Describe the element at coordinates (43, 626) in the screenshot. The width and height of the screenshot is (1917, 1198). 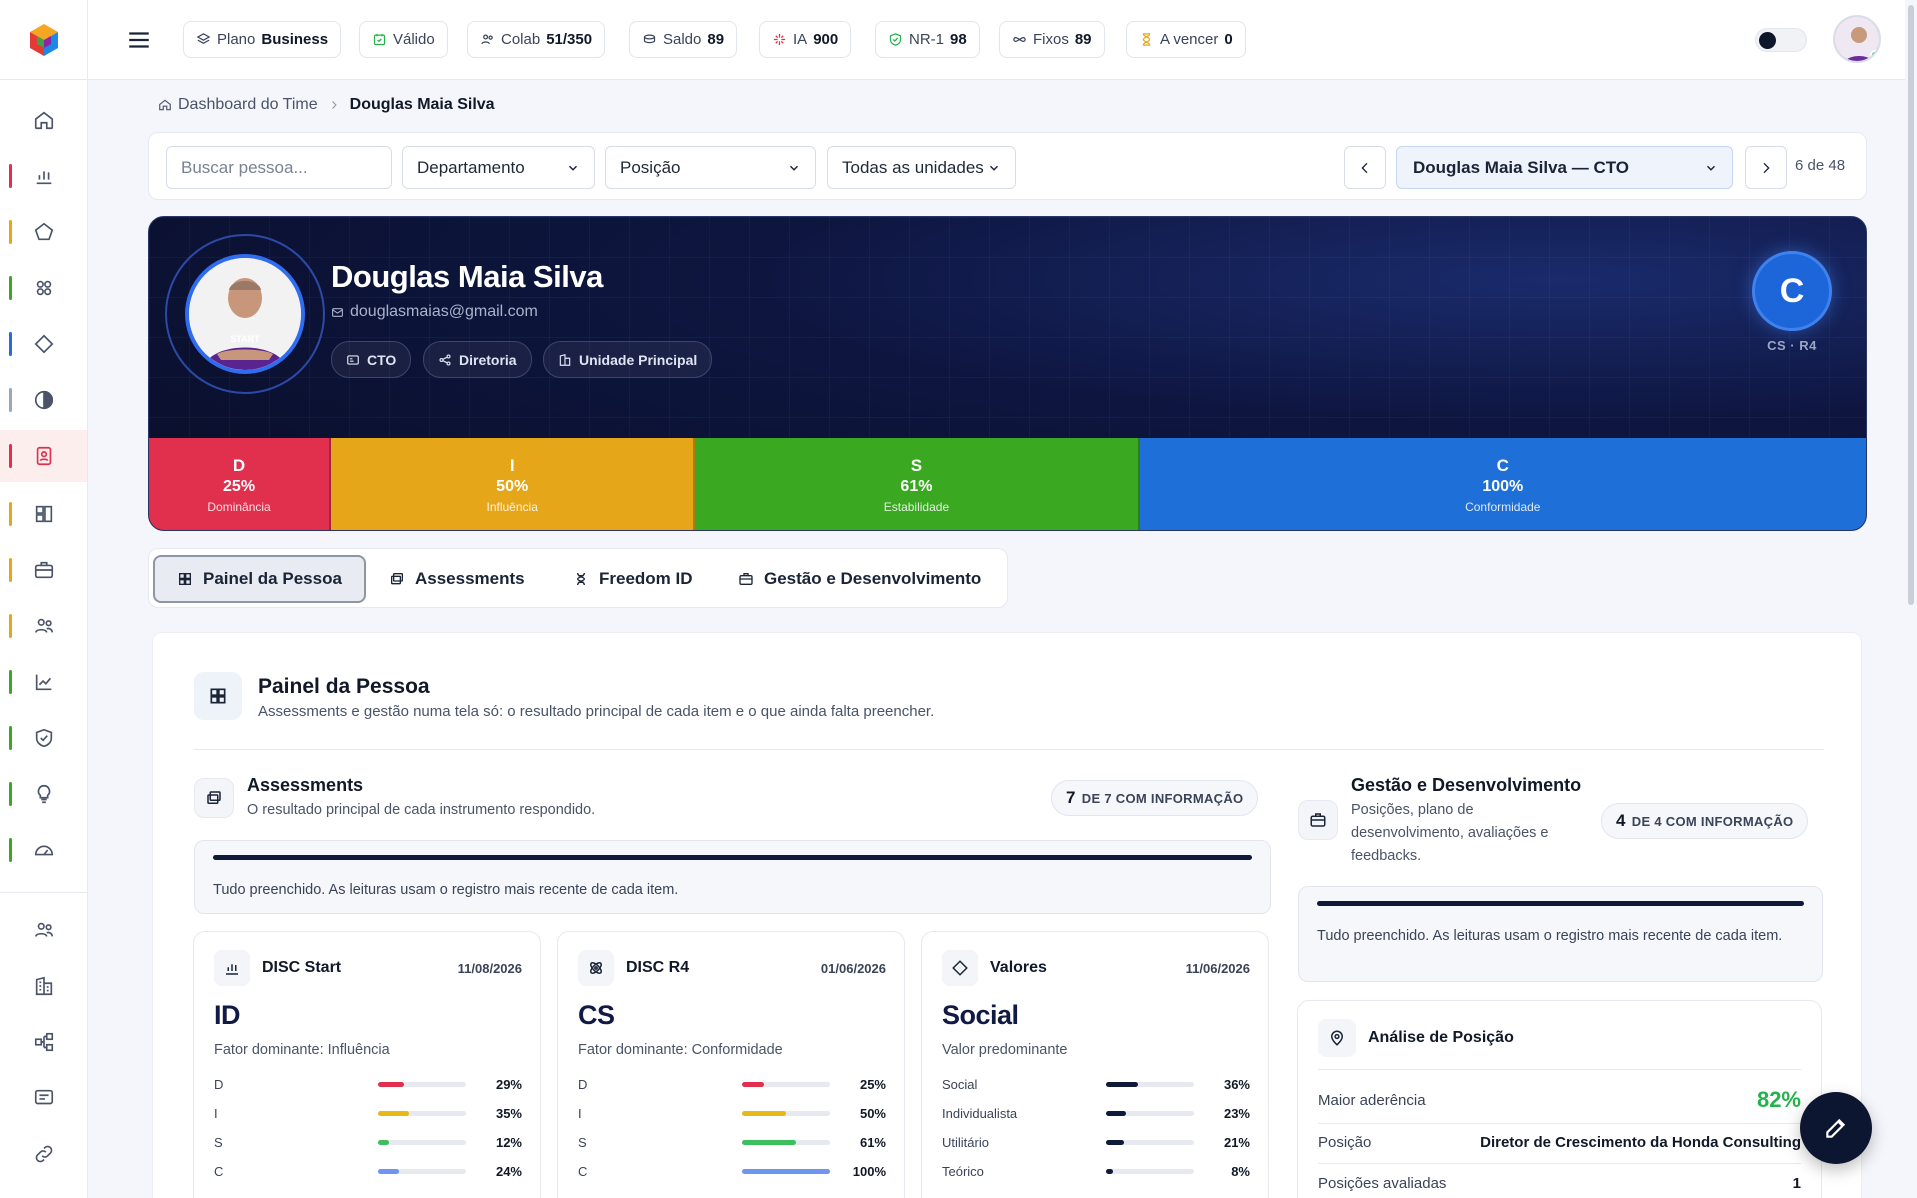
I see `sidebar-item-people` at that location.